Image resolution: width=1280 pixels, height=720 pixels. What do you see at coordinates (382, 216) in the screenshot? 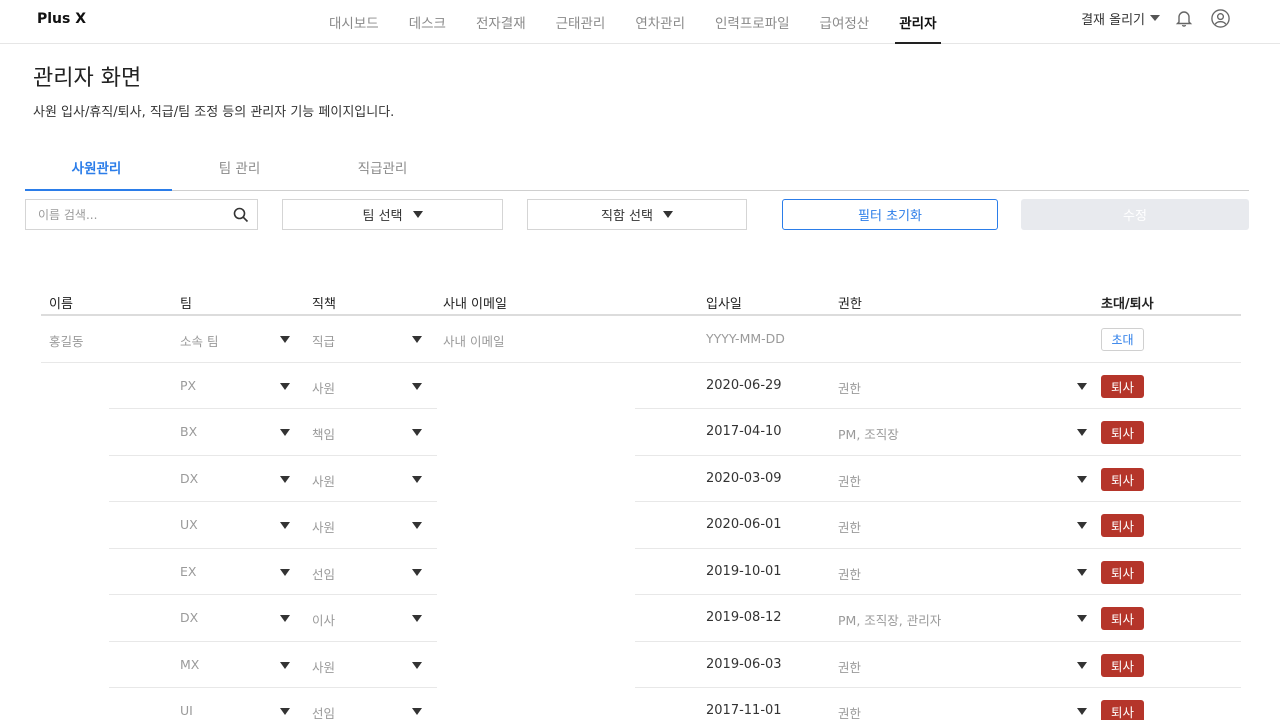
I see `team-select-label: 팀 선택` at bounding box center [382, 216].